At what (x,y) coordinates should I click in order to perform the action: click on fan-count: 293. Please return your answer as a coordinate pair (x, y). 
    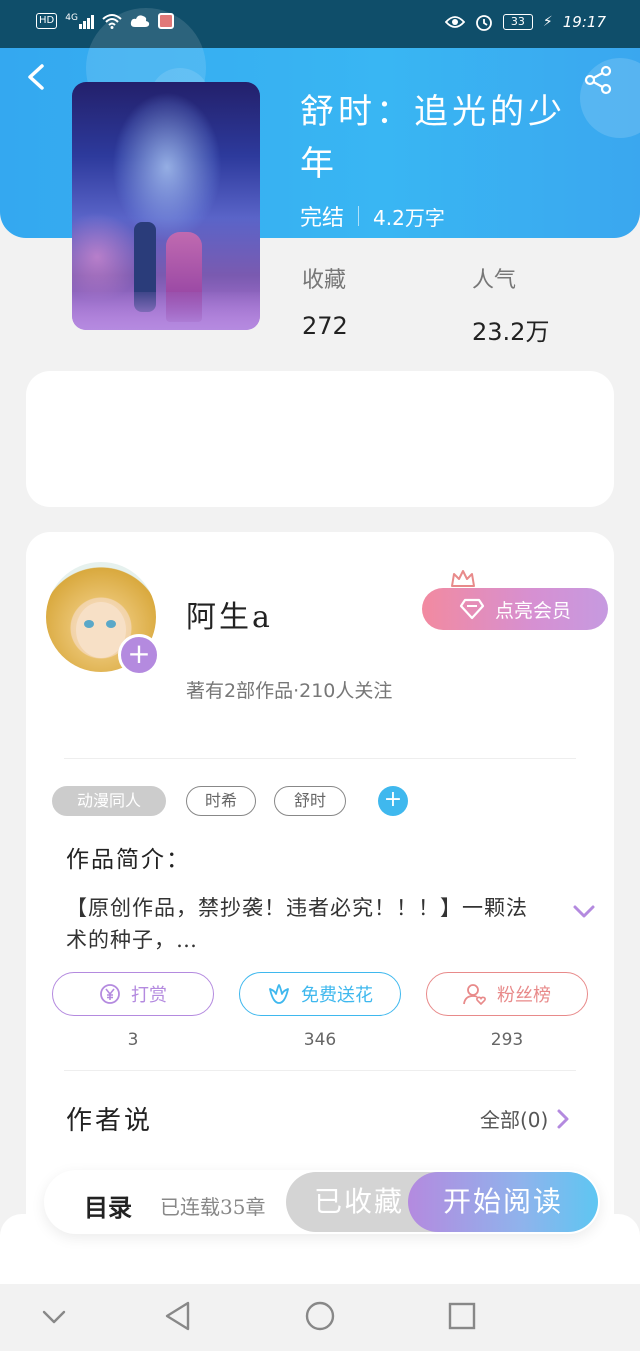
    Looking at the image, I should click on (507, 1040).